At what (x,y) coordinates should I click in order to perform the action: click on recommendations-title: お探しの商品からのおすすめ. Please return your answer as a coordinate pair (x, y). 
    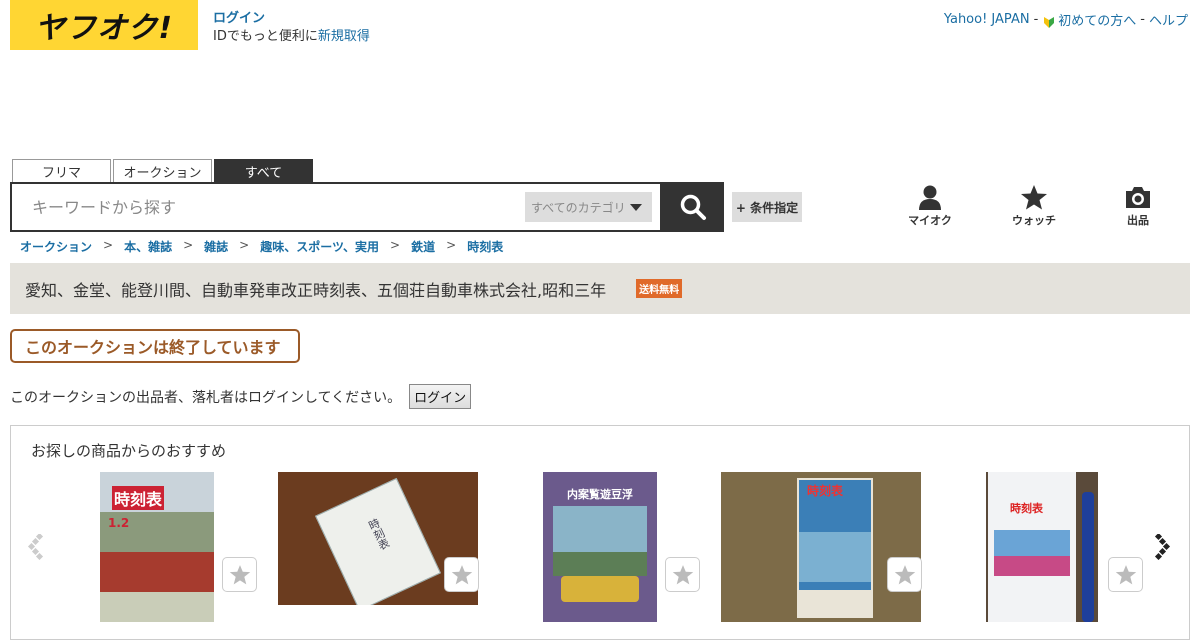
    Looking at the image, I should click on (129, 451).